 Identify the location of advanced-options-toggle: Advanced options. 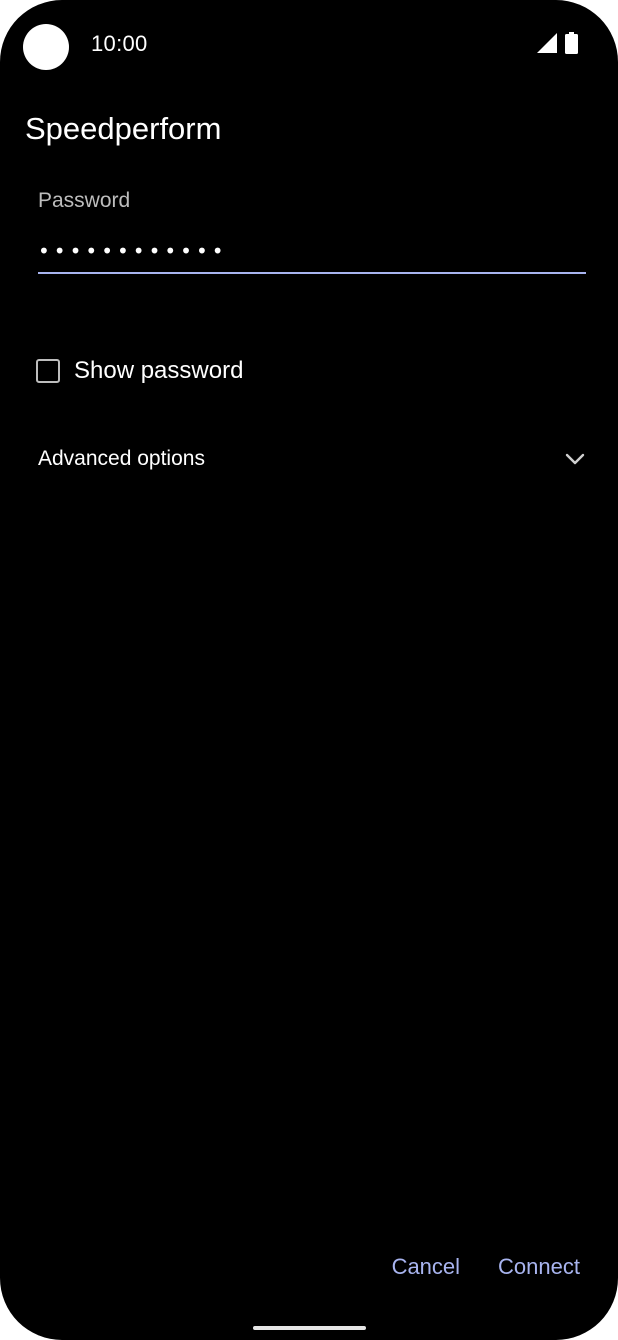
(312, 459).